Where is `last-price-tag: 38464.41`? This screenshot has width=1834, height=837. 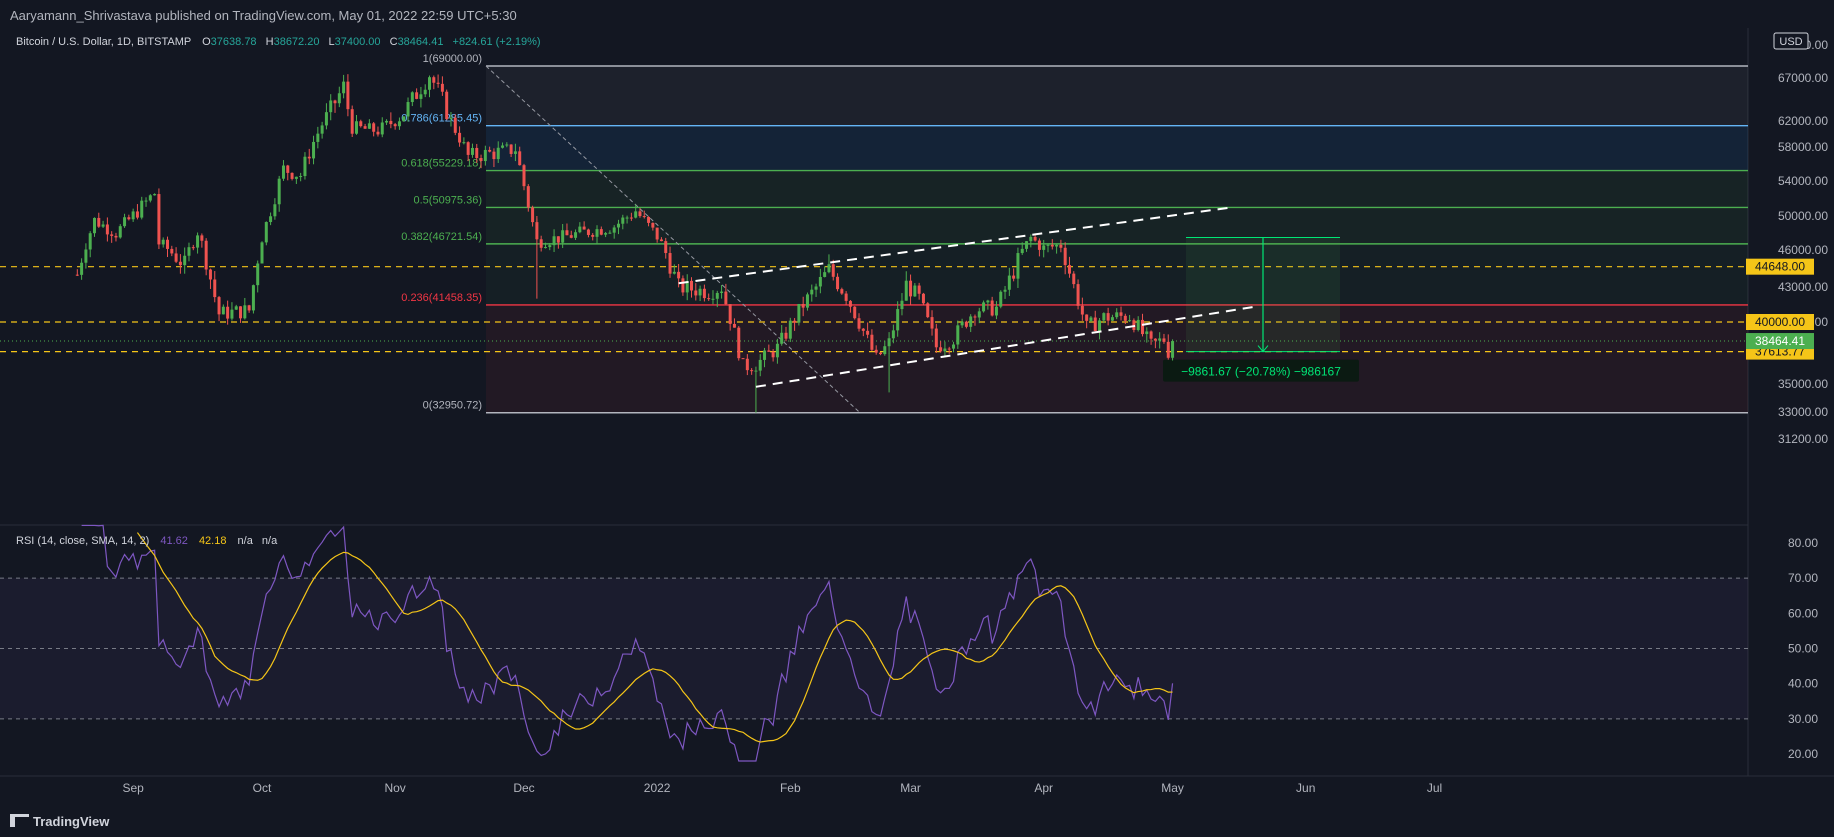
last-price-tag: 38464.41 is located at coordinates (1780, 341).